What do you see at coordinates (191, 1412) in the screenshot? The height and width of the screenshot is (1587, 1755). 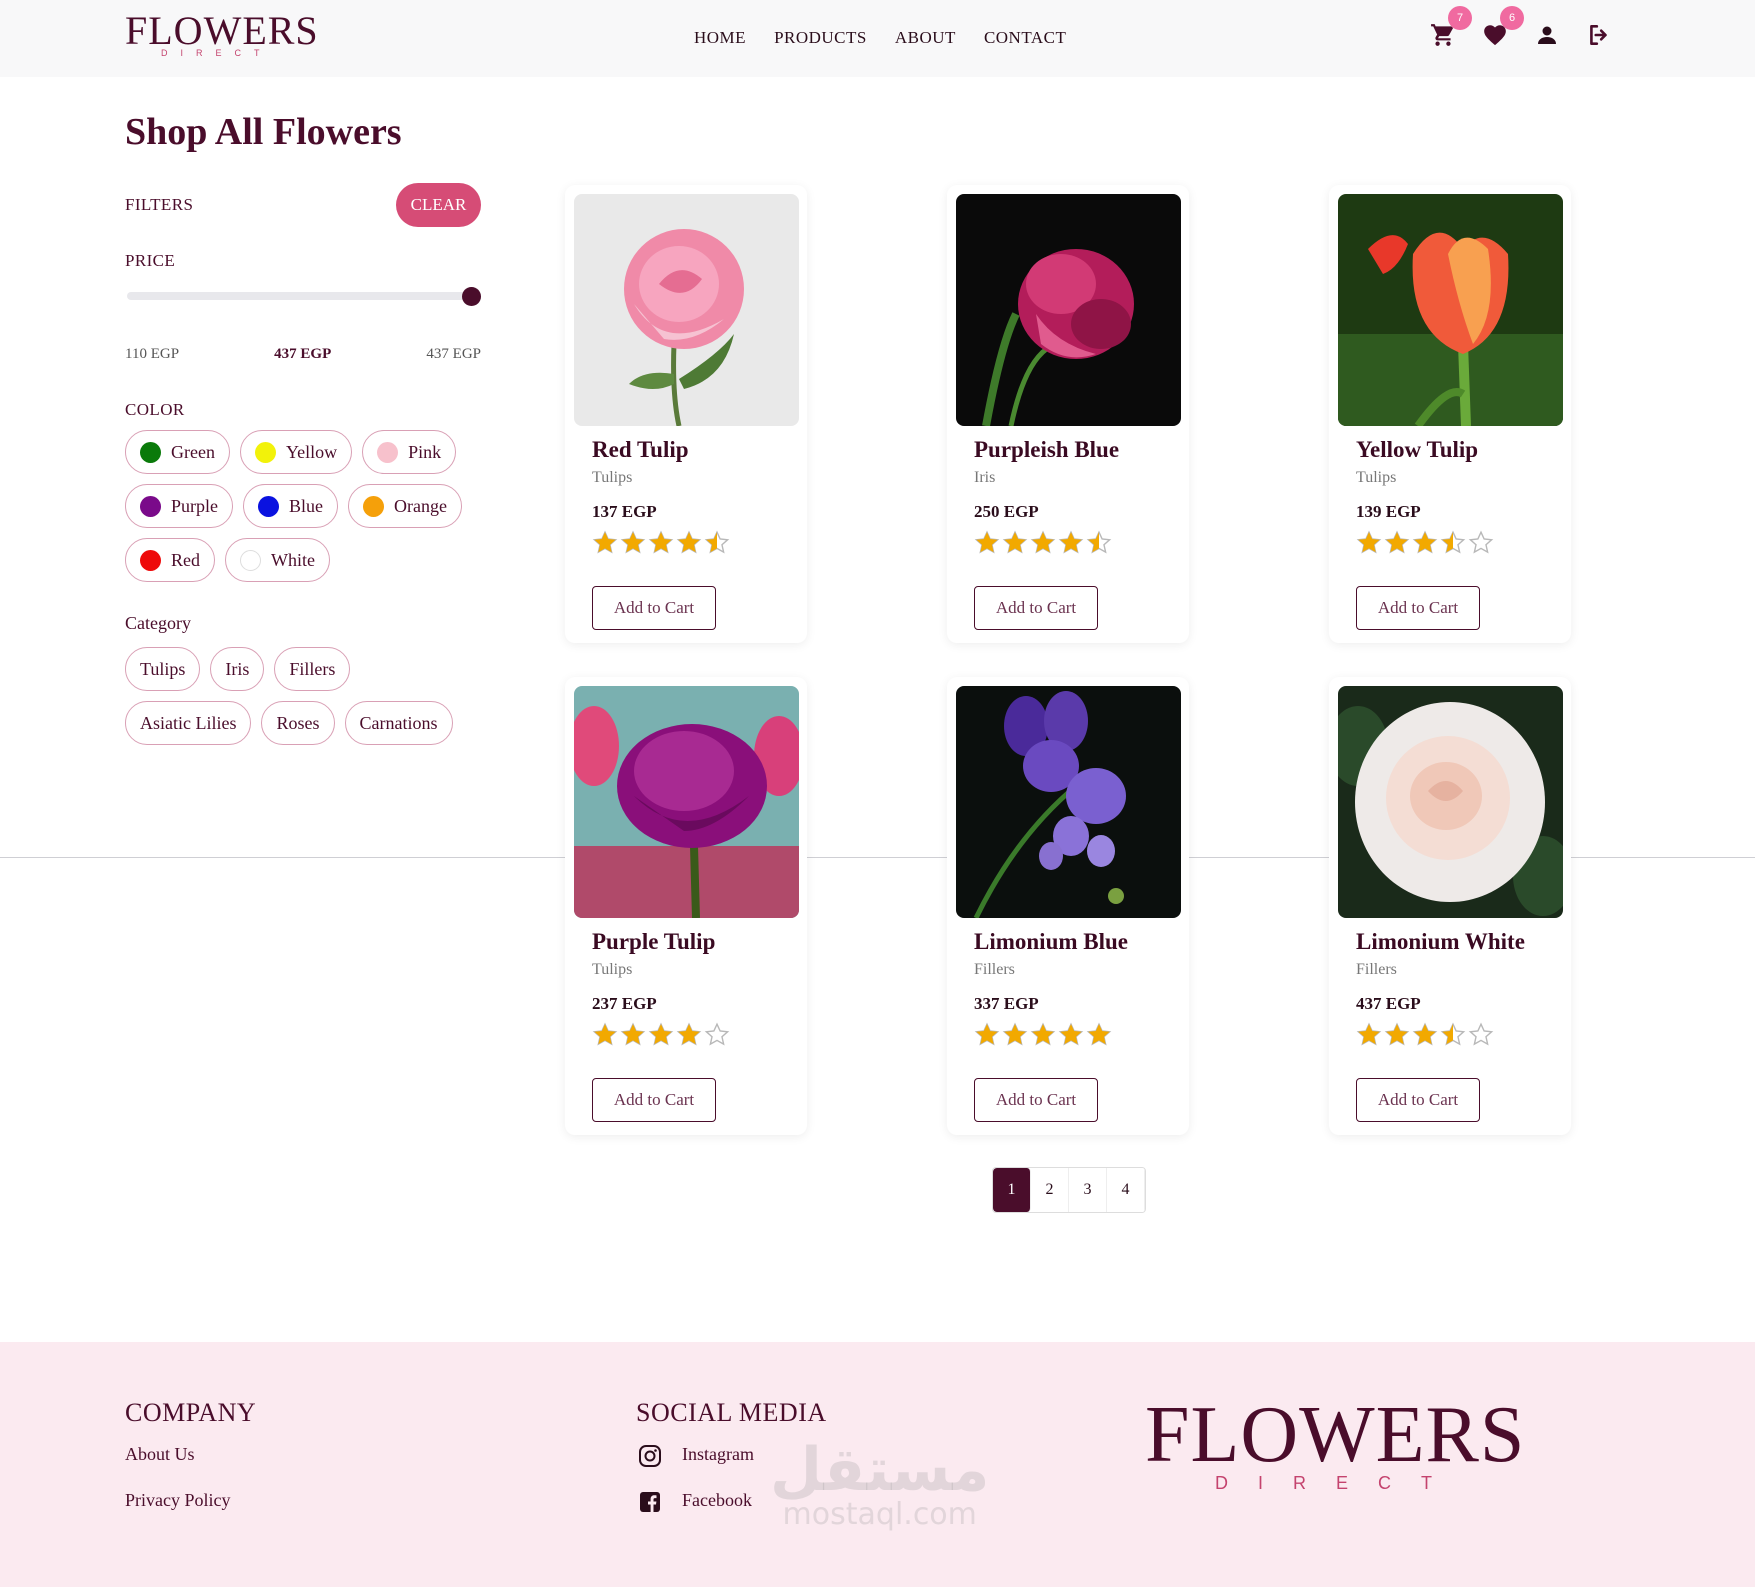 I see `footer-company-title: COMPANY` at bounding box center [191, 1412].